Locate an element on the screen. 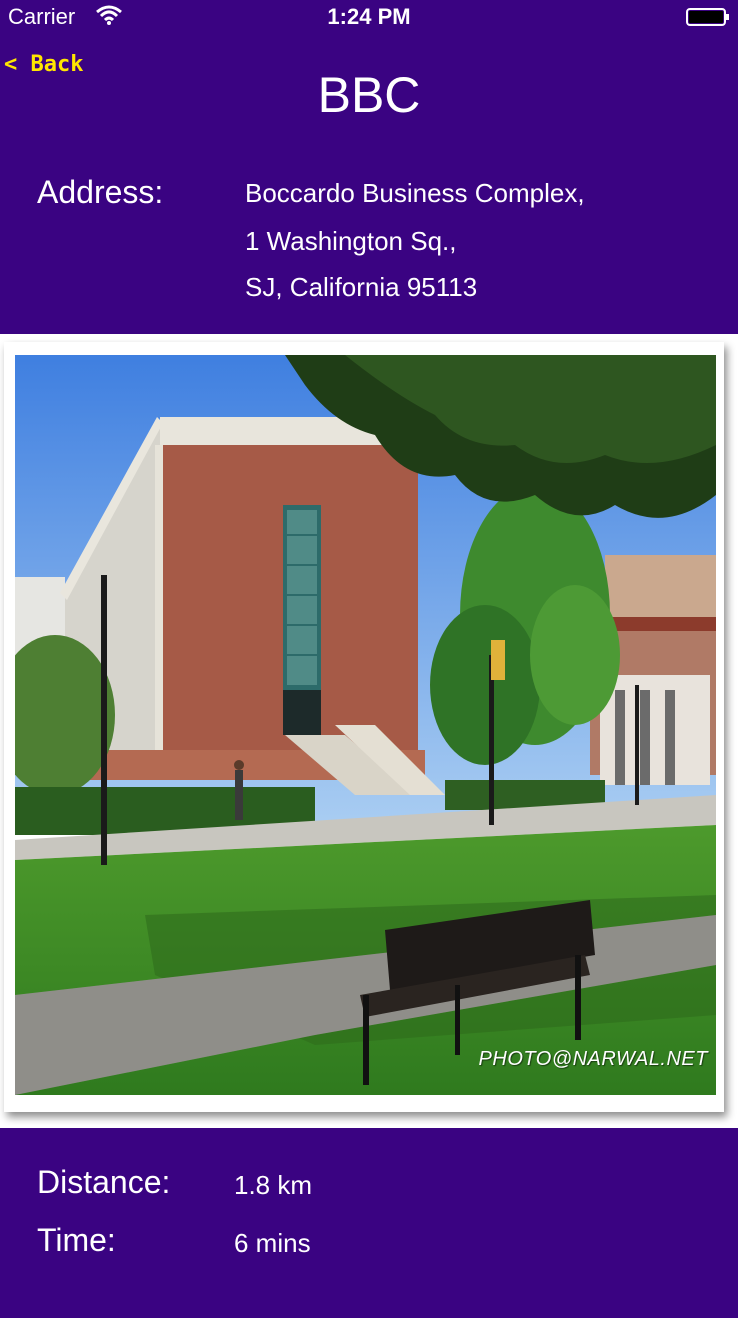 The height and width of the screenshot is (1318, 738). status-time: 1:24 PM is located at coordinates (369, 16).